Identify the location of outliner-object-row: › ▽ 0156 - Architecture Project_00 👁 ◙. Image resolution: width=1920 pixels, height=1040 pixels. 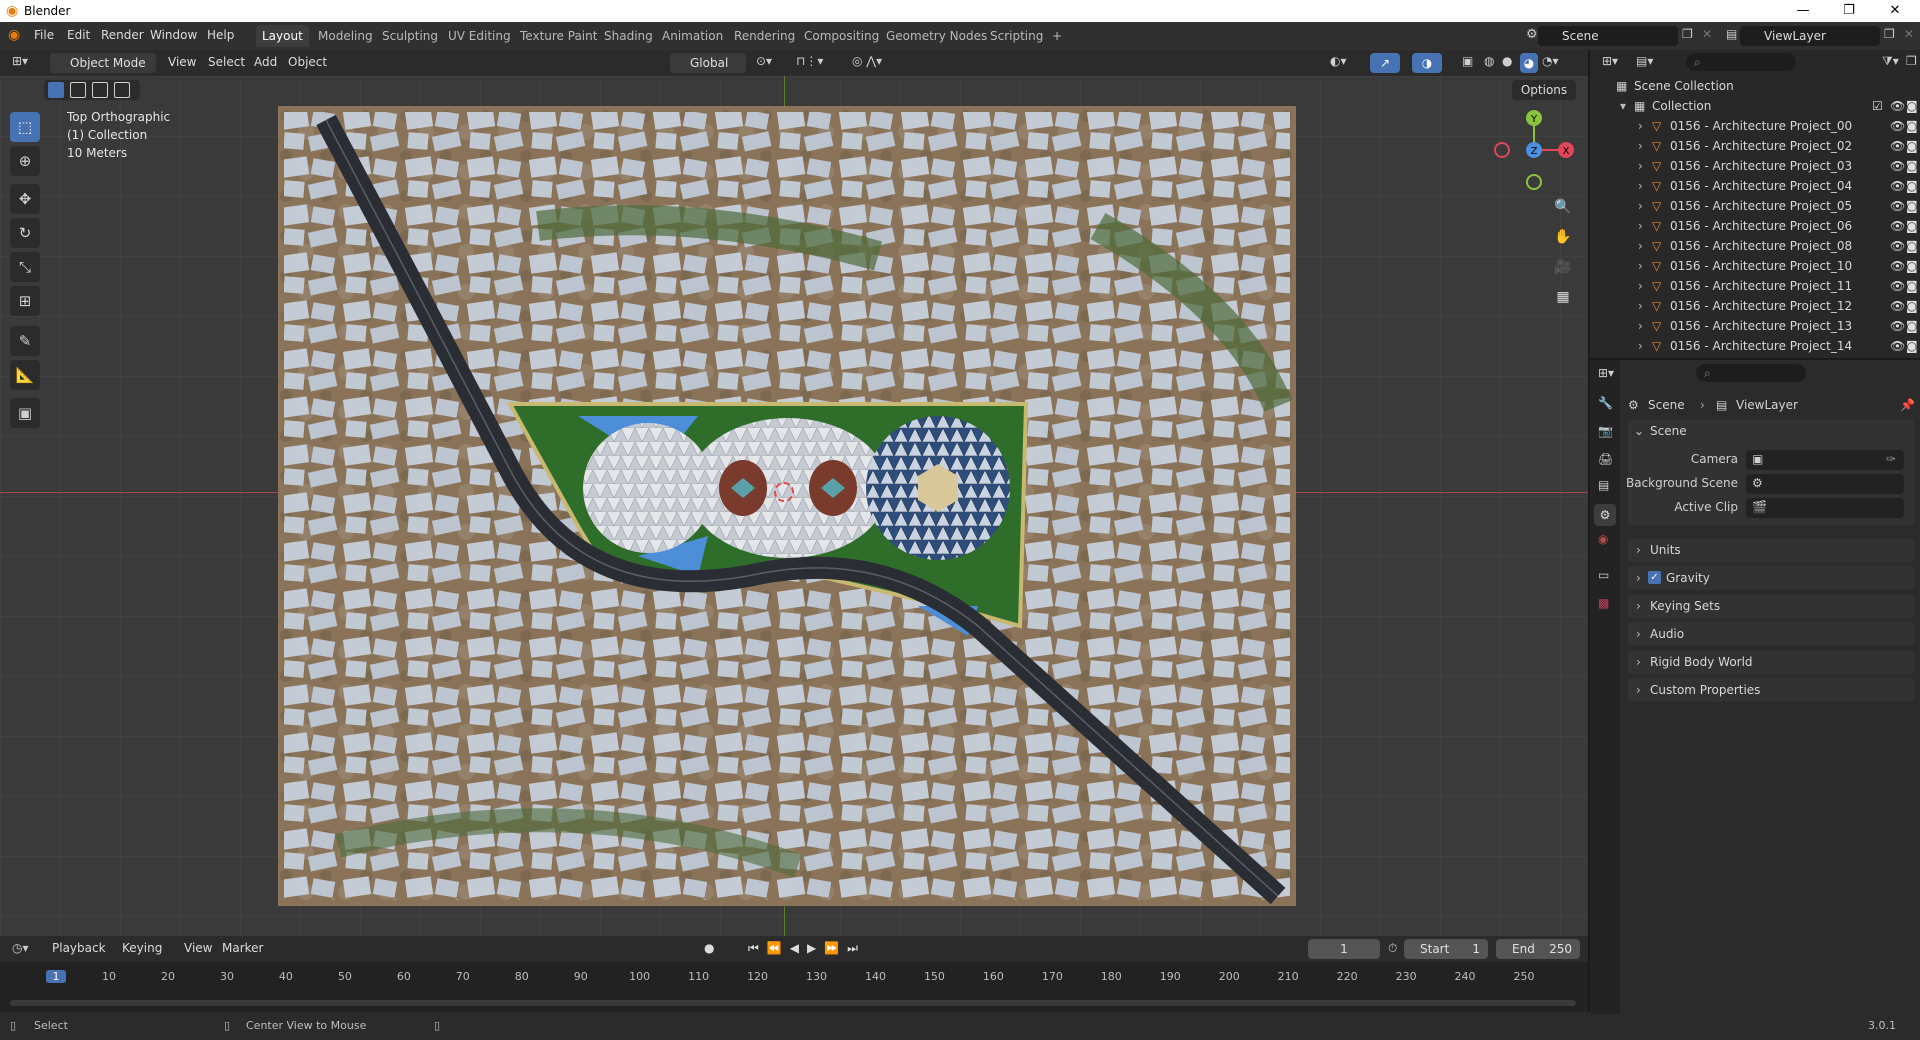
(1755, 126).